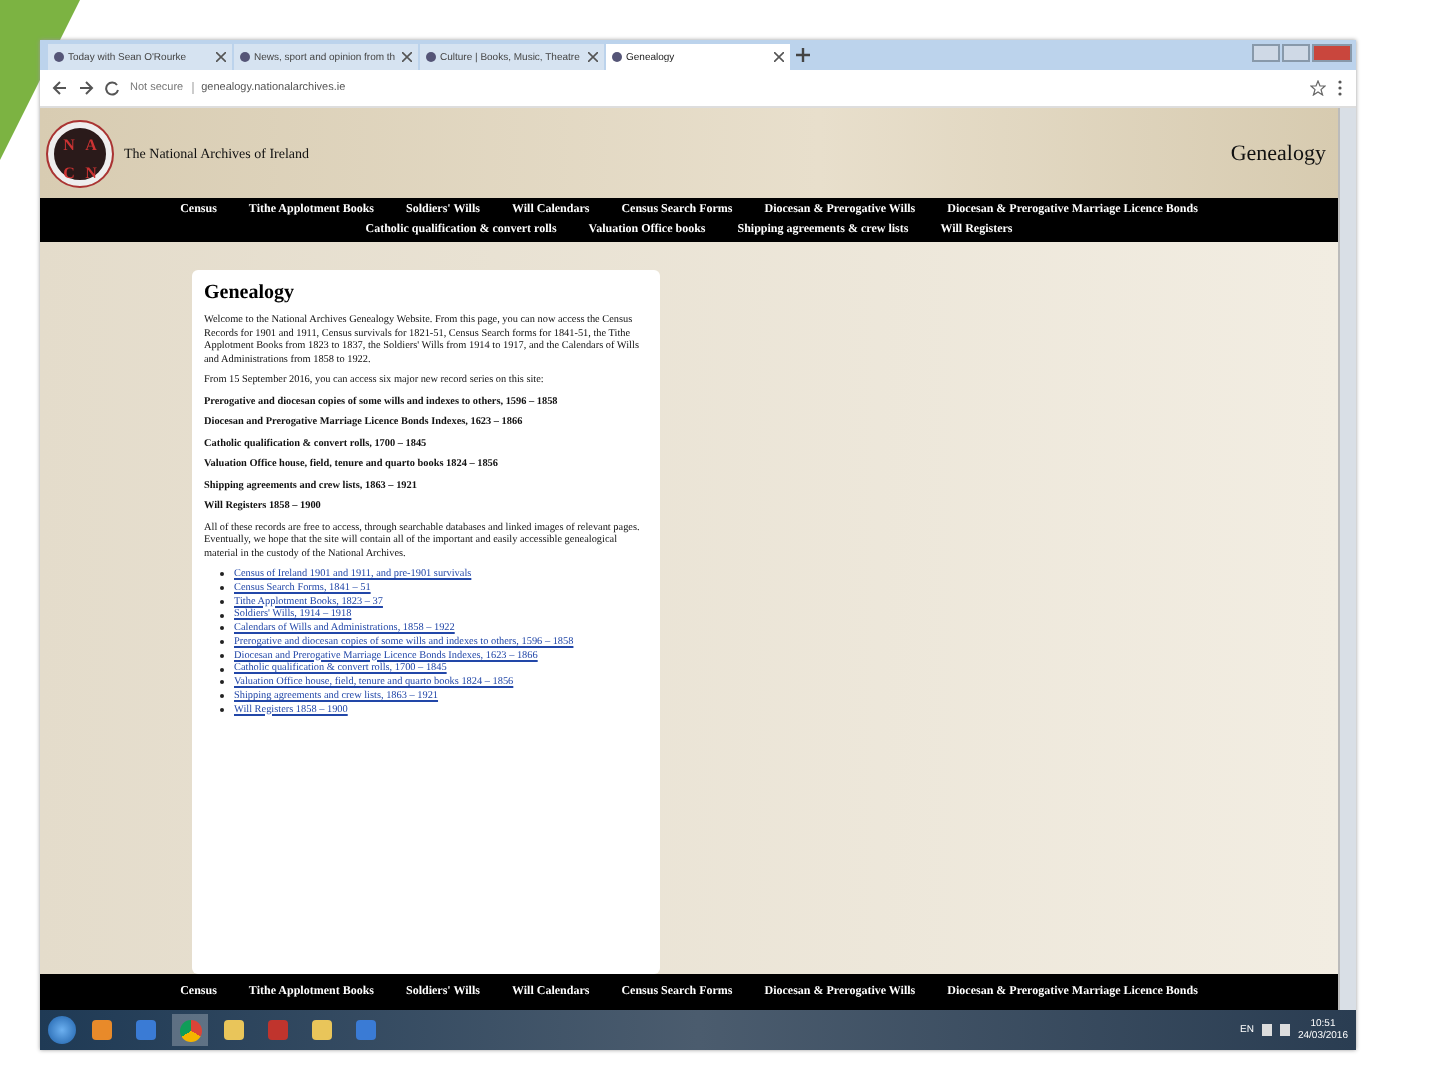  I want to click on archives-logo: N A C N, so click(80, 153).